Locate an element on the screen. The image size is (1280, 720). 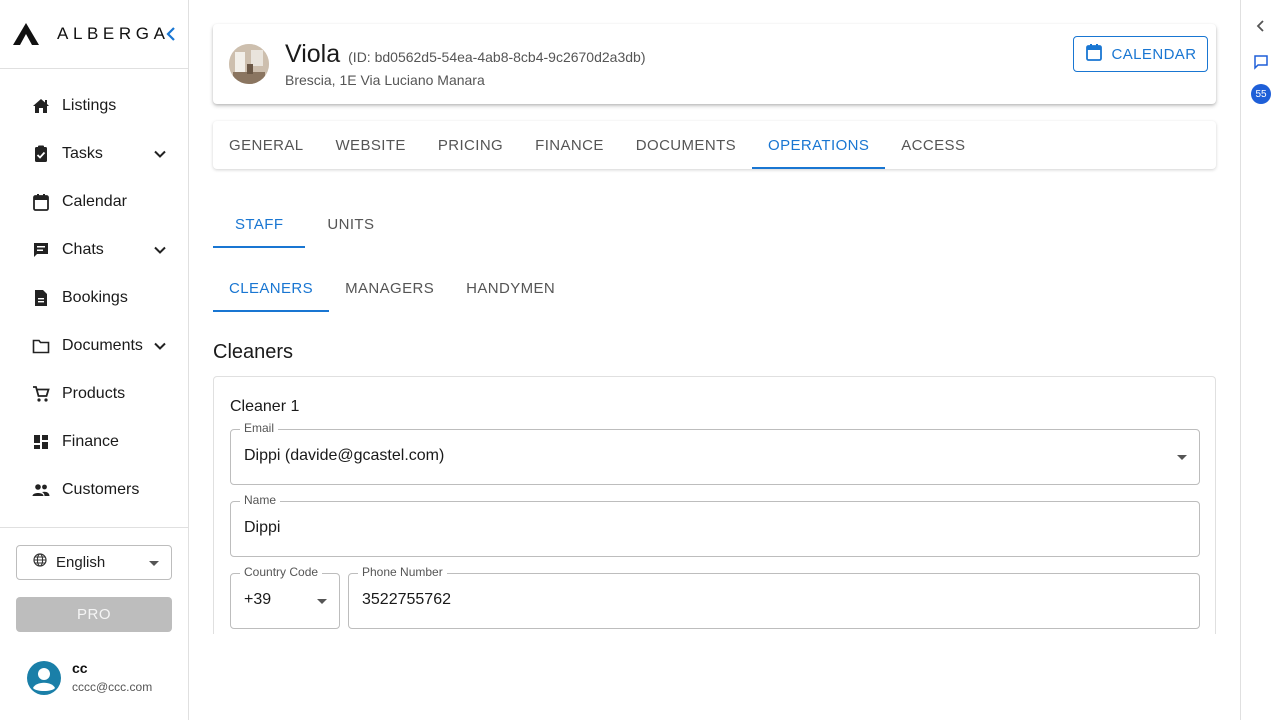
operations-subtabs: STAFF UNITS is located at coordinates (304, 224).